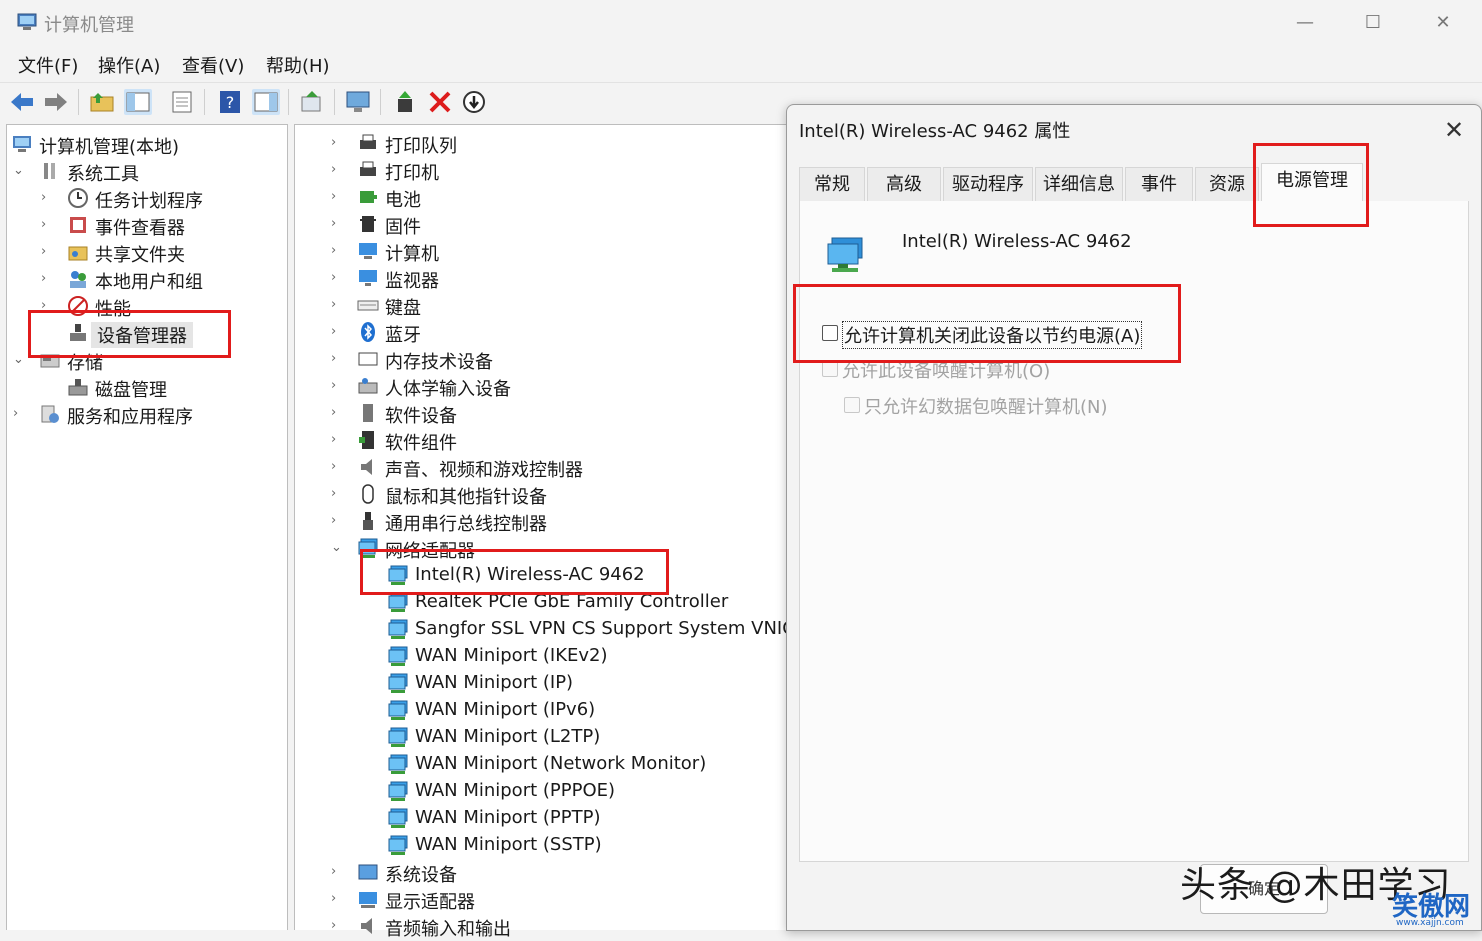 The image size is (1482, 941). What do you see at coordinates (545, 278) in the screenshot?
I see `device-category-item: › 监视器` at bounding box center [545, 278].